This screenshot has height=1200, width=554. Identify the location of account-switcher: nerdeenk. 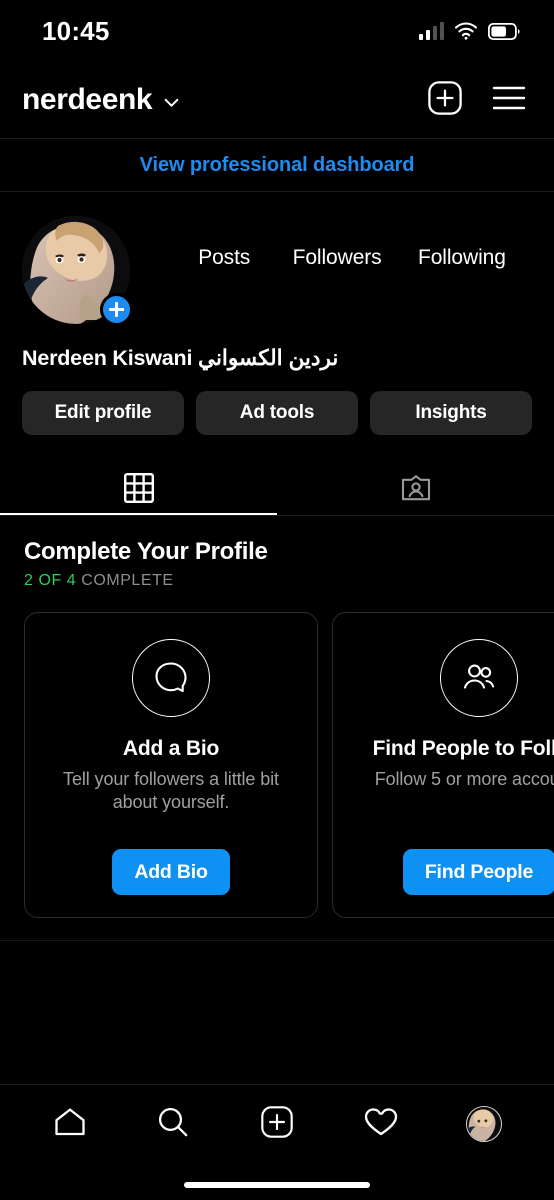
(101, 100).